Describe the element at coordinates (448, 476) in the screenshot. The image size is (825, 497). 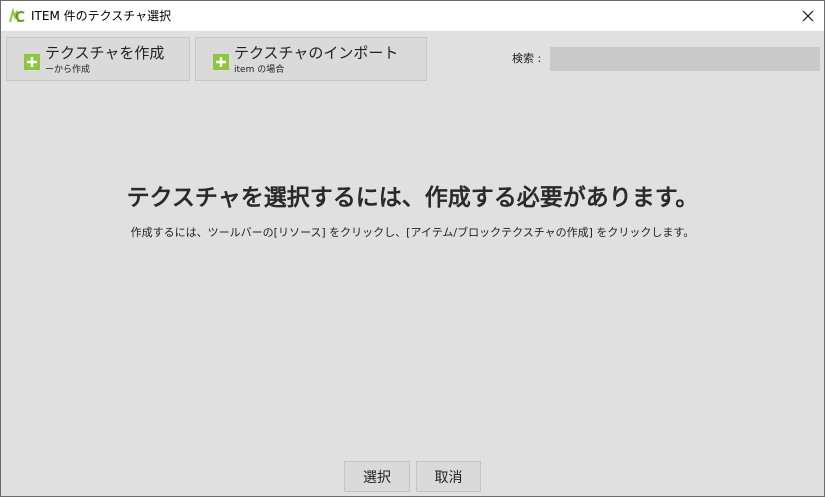
I see `cancel-button: 取消` at that location.